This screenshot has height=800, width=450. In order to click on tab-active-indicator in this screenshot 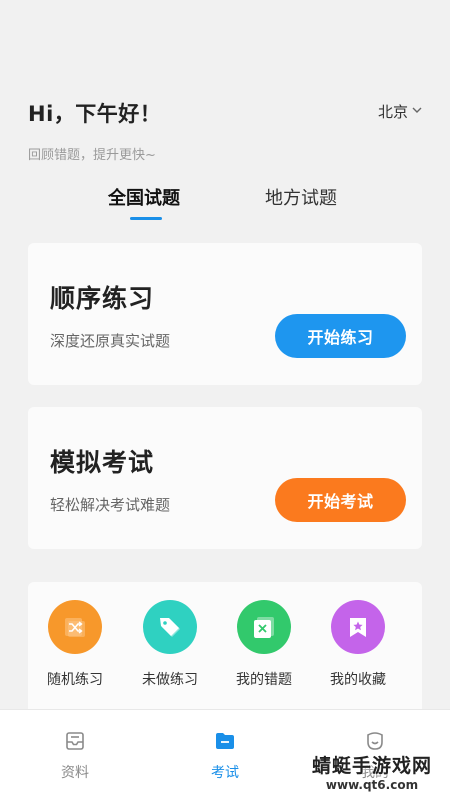, I will do `click(146, 218)`.